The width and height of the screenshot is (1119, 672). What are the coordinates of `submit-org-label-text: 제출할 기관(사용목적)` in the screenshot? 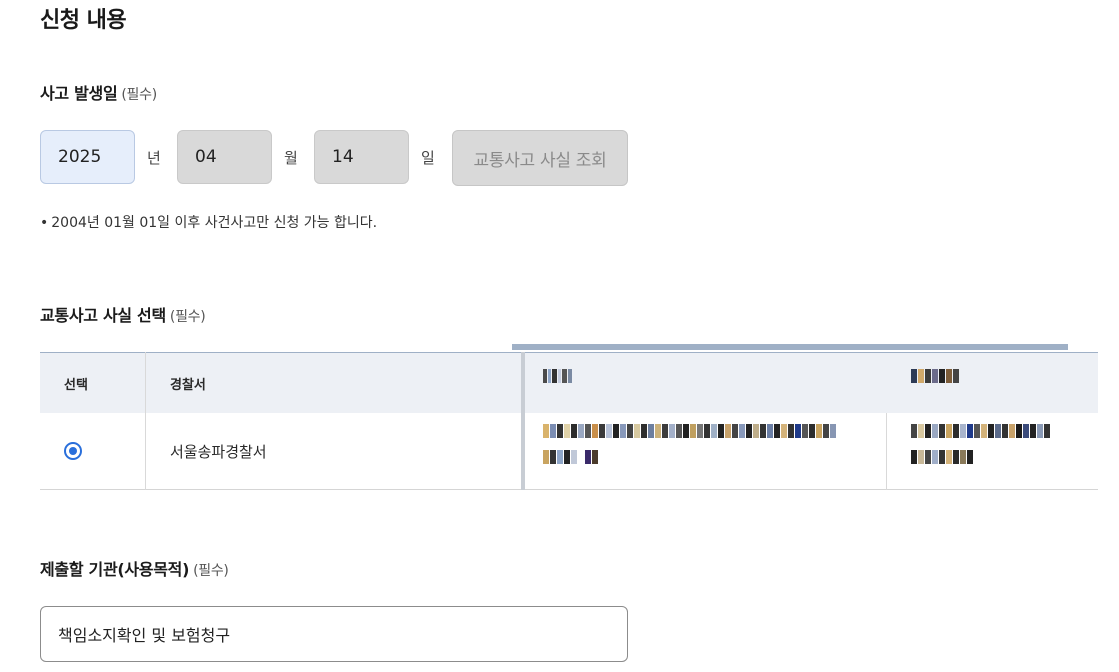 It's located at (115, 569).